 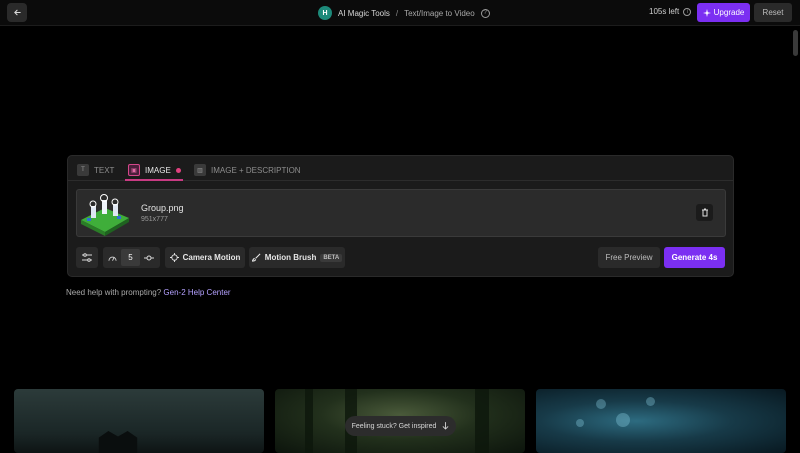 I want to click on arrow-left-icon, so click(x=17, y=12).